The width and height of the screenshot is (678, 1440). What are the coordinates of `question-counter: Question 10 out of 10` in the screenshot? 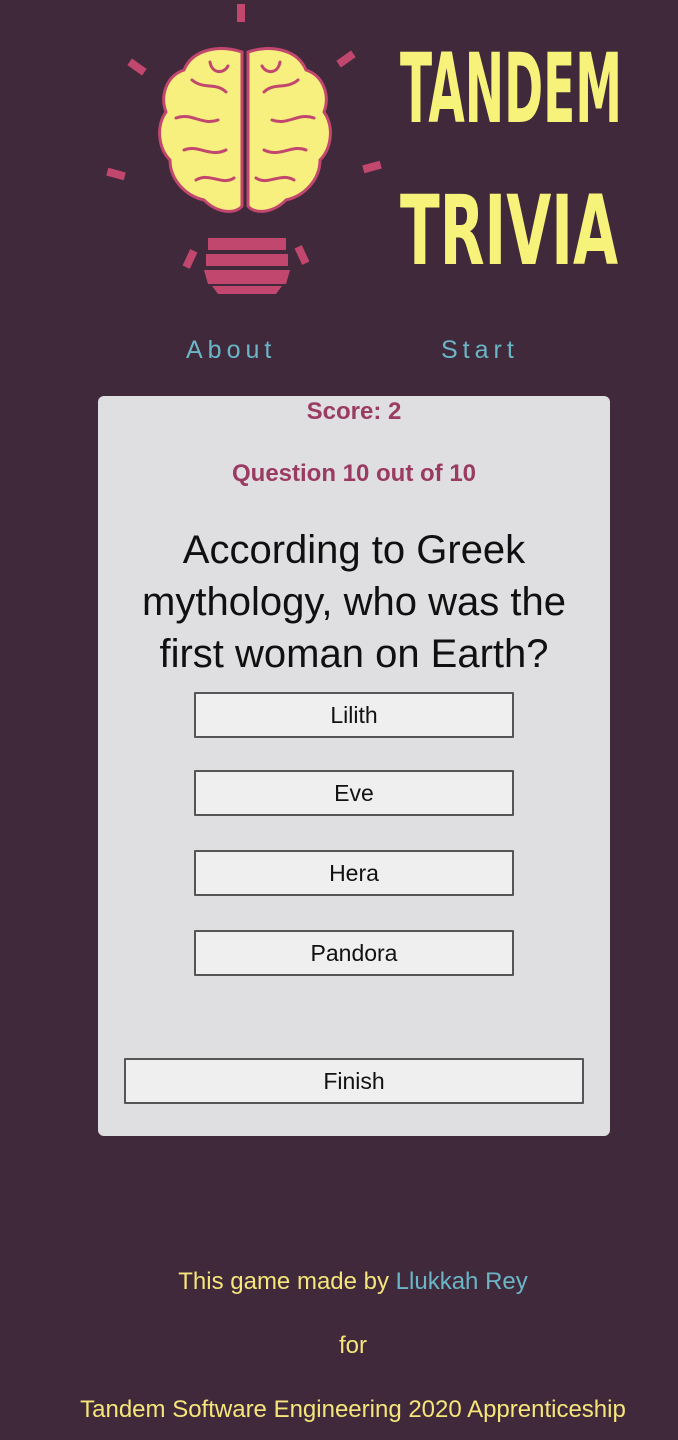 It's located at (354, 473).